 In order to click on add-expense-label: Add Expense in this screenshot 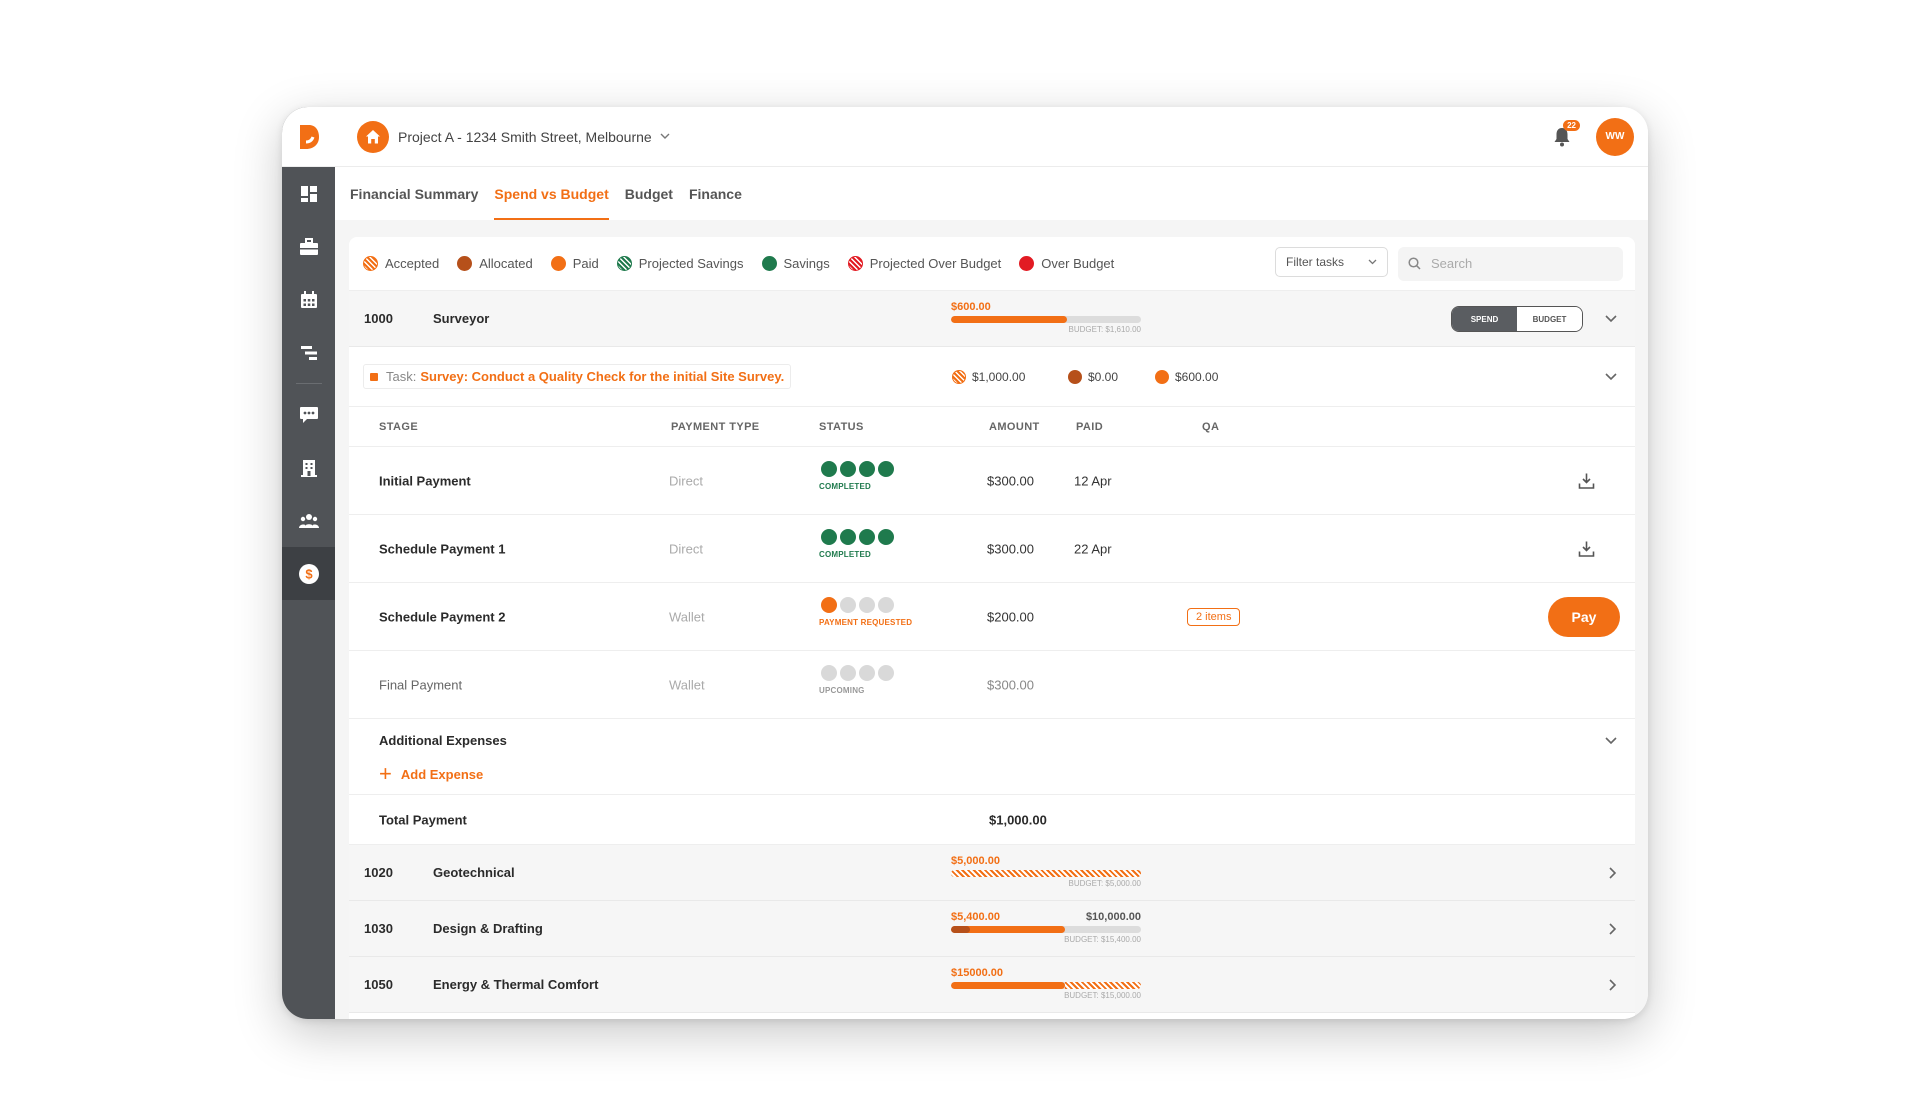, I will do `click(442, 774)`.